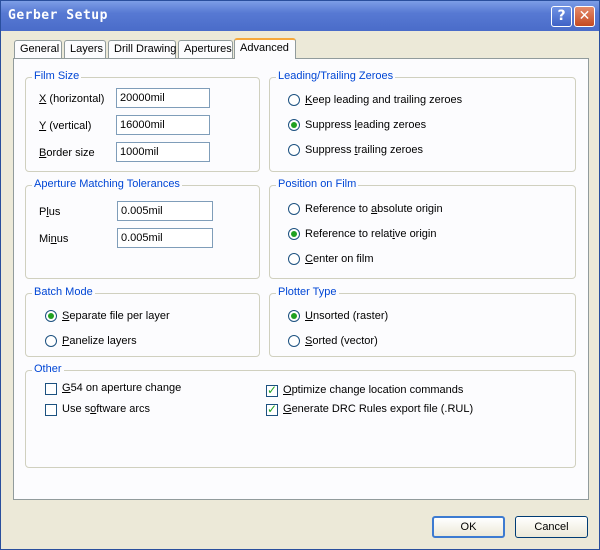  I want to click on g54-checkbox, so click(51, 389).